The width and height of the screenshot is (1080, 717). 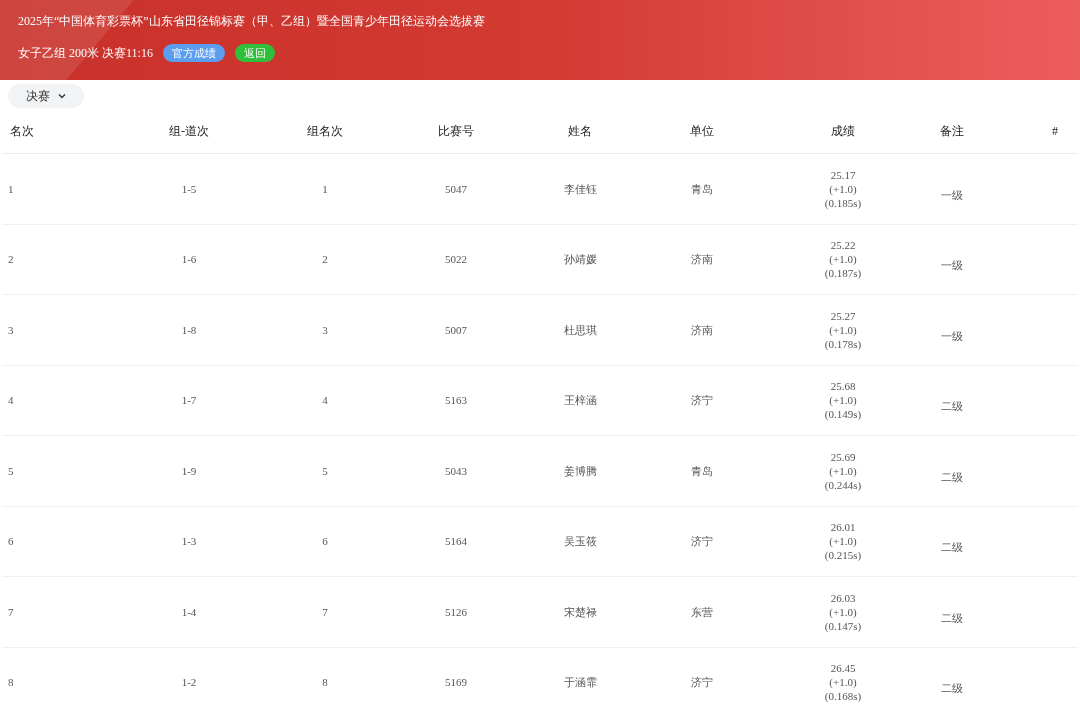 I want to click on result-time: 25.22, so click(x=843, y=245).